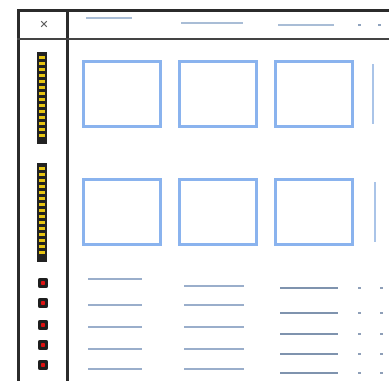 The height and width of the screenshot is (381, 389). What do you see at coordinates (203, 39) in the screenshot?
I see `header-divider` at bounding box center [203, 39].